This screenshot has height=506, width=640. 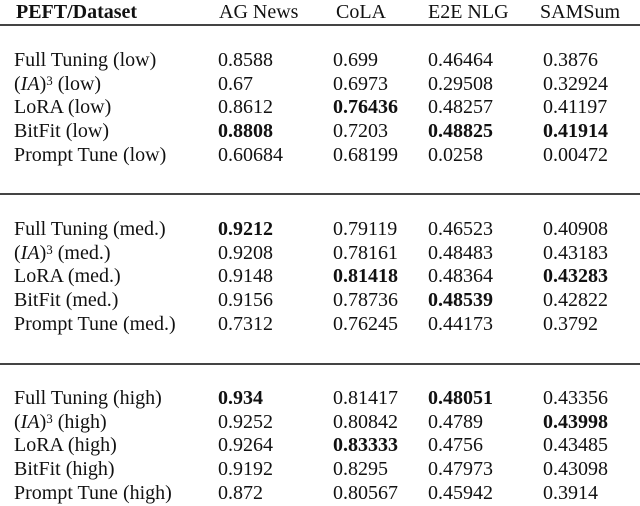 I want to click on score-cell: 0.0258, so click(x=455, y=154).